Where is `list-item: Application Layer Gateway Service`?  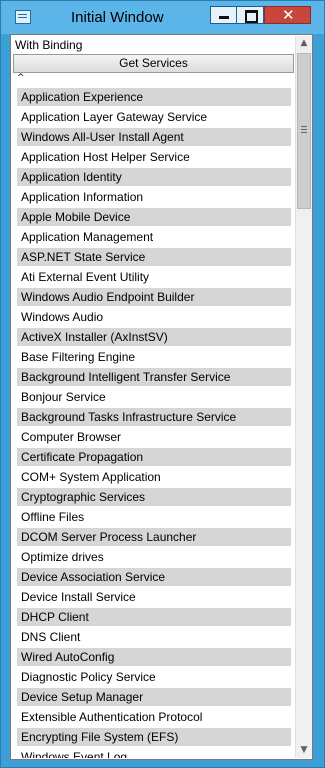 list-item: Application Layer Gateway Service is located at coordinates (154, 117).